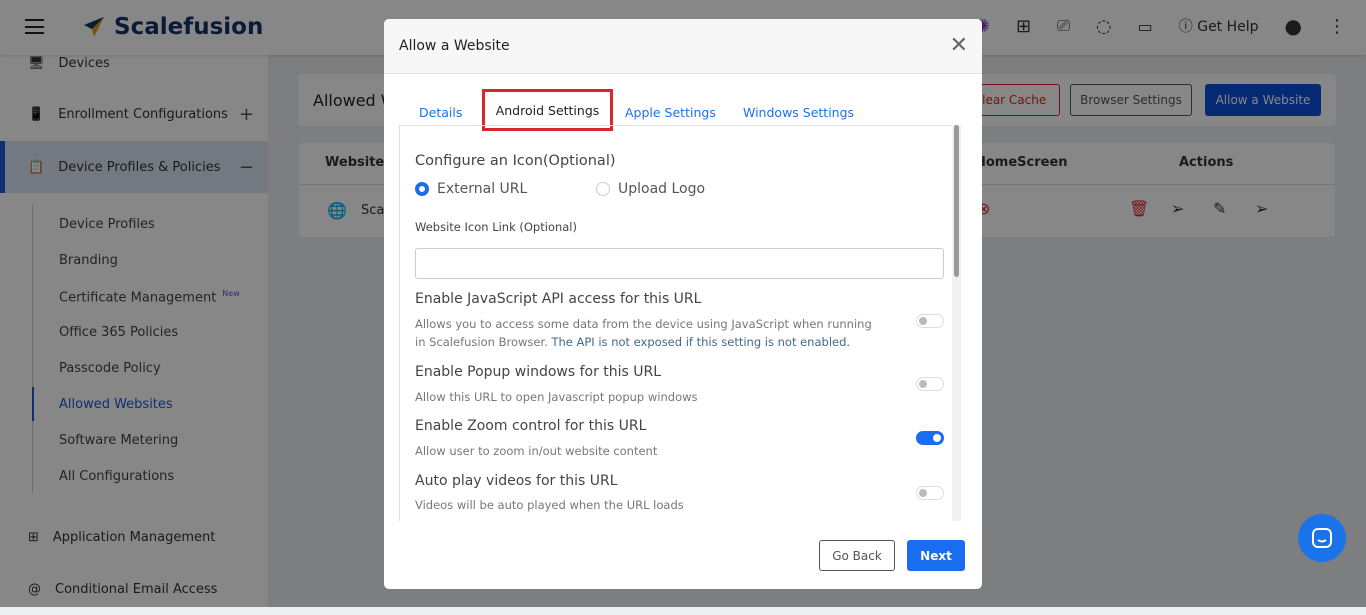 Image resolution: width=1366 pixels, height=615 pixels. Describe the element at coordinates (440, 112) in the screenshot. I see `tab-details: Details` at that location.